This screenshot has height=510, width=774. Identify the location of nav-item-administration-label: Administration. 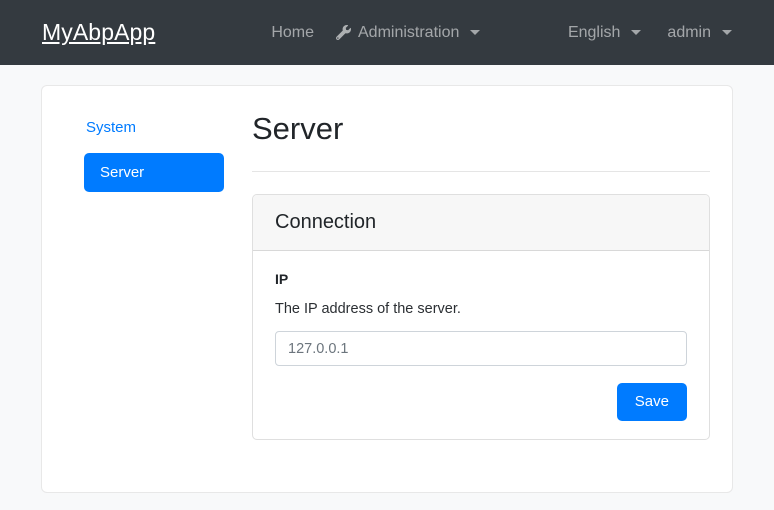
(409, 32).